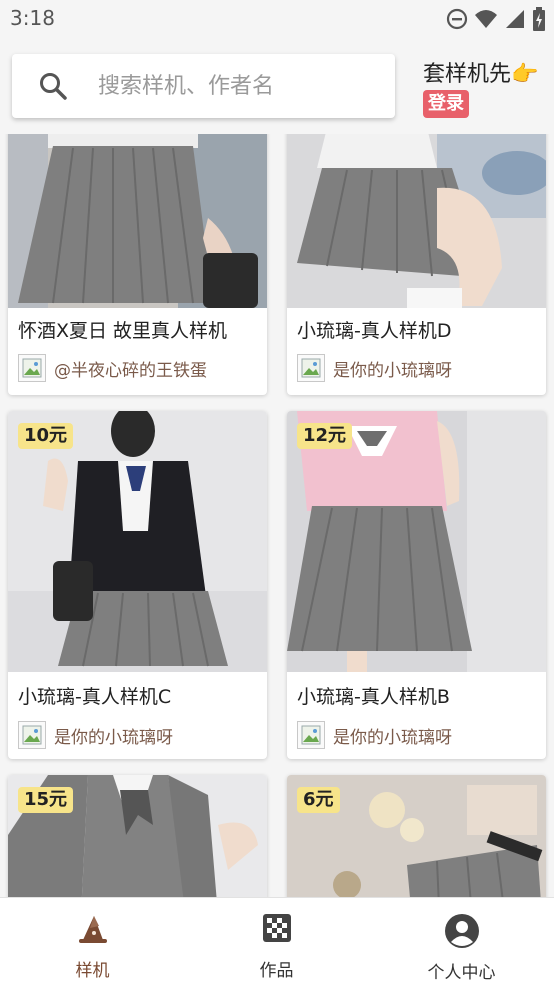 This screenshot has width=554, height=985. I want to click on product-title: 怀酒X夏日 故里真人样机, so click(123, 331).